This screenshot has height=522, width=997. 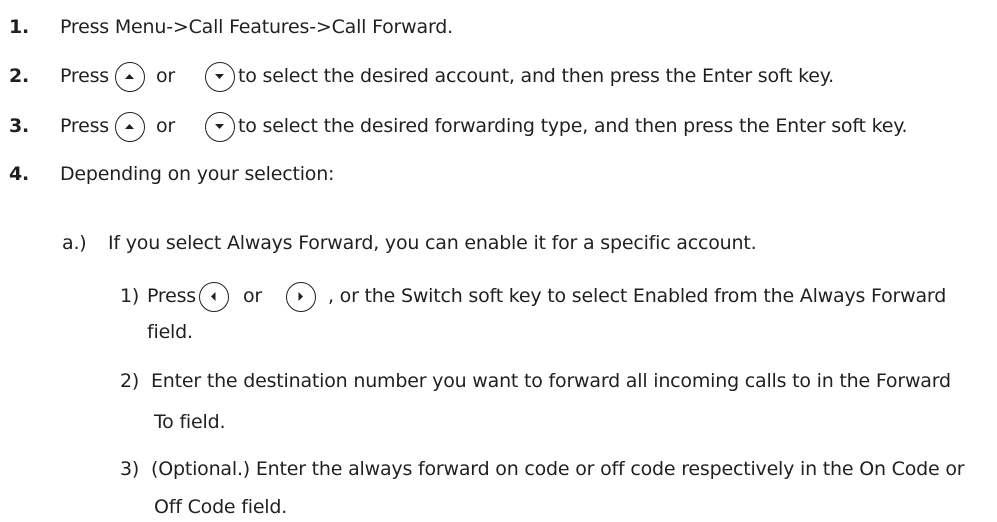 What do you see at coordinates (214, 297) in the screenshot?
I see `left-arrow-key-icon` at bounding box center [214, 297].